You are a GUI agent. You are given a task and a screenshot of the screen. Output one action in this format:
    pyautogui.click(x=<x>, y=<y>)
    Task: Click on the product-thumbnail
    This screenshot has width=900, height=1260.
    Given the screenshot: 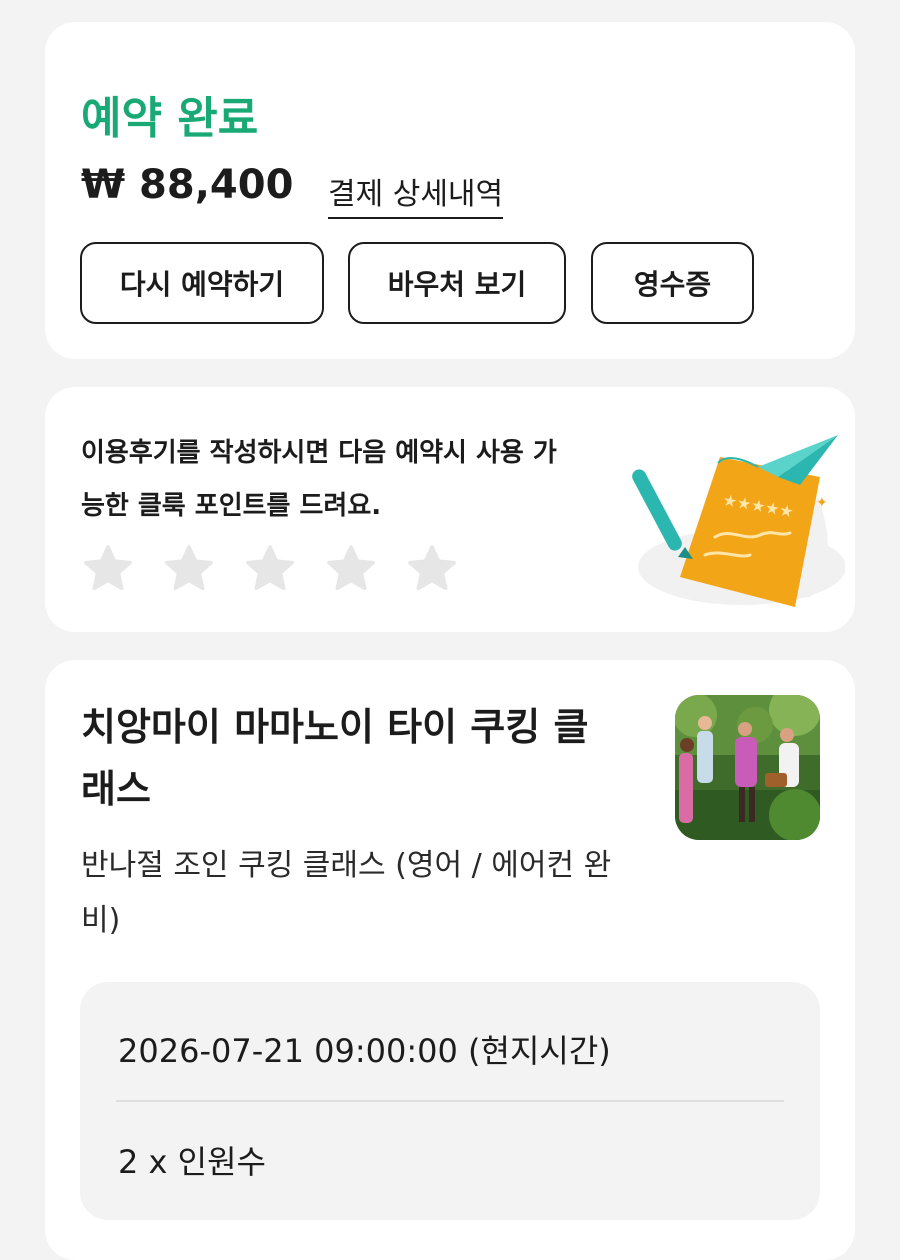 What is the action you would take?
    pyautogui.click(x=747, y=767)
    